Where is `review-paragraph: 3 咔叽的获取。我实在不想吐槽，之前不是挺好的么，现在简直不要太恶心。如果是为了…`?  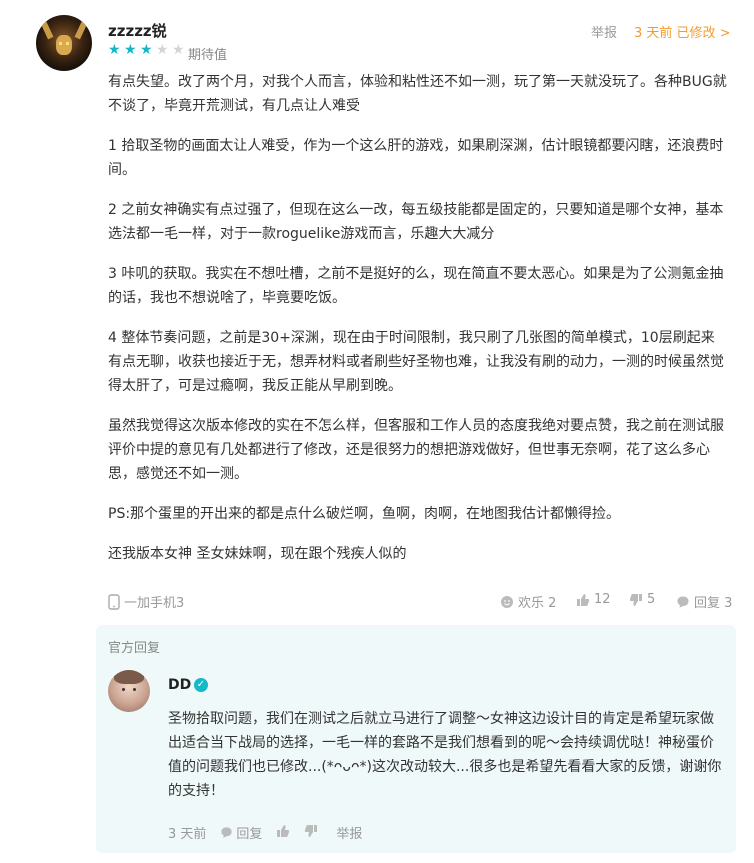 review-paragraph: 3 咔叽的获取。我实在不想吐槽，之前不是挺好的么，现在简直不要太恶心。如果是为了… is located at coordinates (416, 286).